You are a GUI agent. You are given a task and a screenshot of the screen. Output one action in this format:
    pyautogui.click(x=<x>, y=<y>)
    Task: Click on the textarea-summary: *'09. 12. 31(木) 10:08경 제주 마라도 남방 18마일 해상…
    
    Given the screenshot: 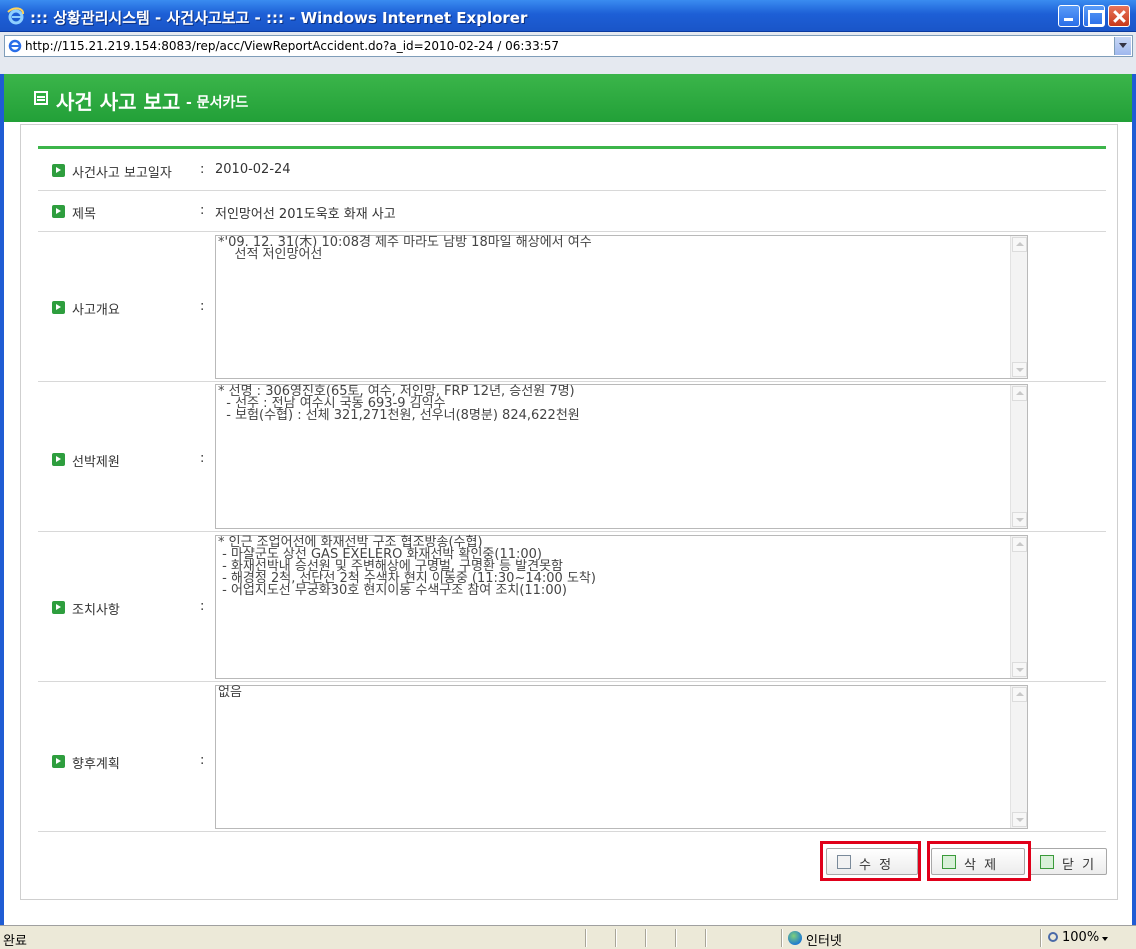 What is the action you would take?
    pyautogui.click(x=621, y=307)
    